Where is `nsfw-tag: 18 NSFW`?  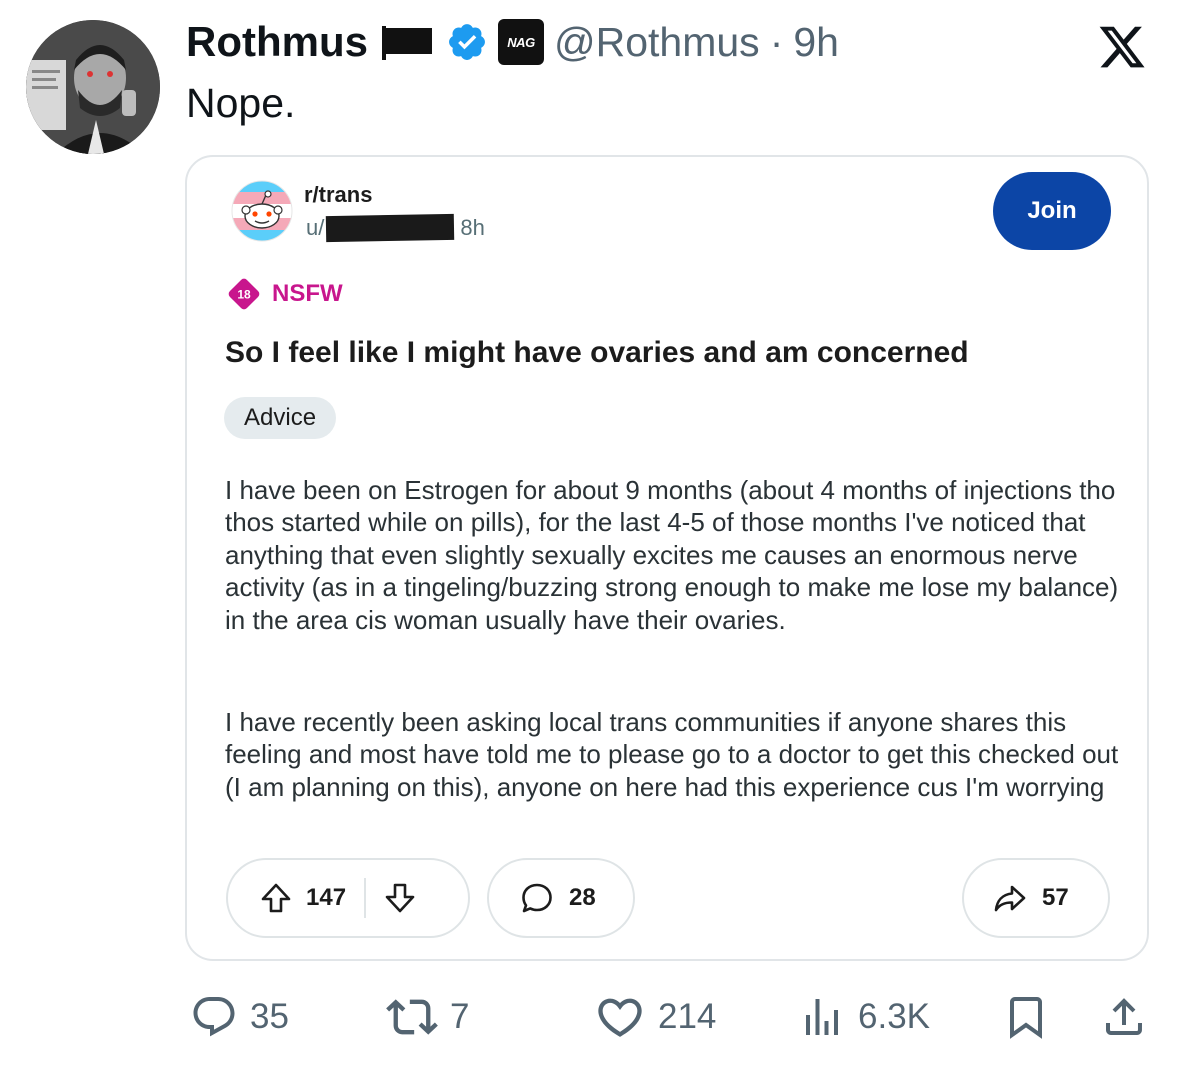 nsfw-tag: 18 NSFW is located at coordinates (284, 294).